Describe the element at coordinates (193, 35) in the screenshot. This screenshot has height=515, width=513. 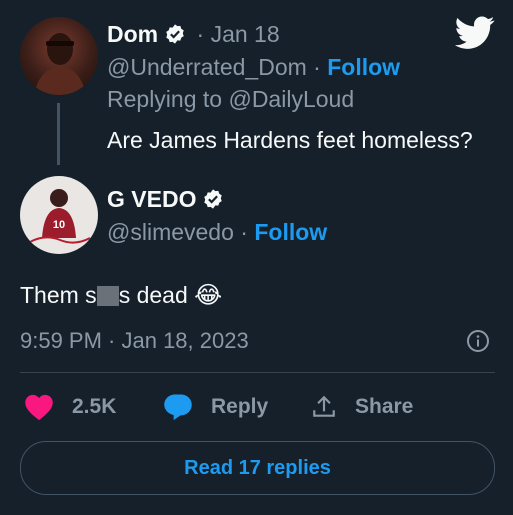
I see `parent-tweet-header: Dom · Jan 18` at that location.